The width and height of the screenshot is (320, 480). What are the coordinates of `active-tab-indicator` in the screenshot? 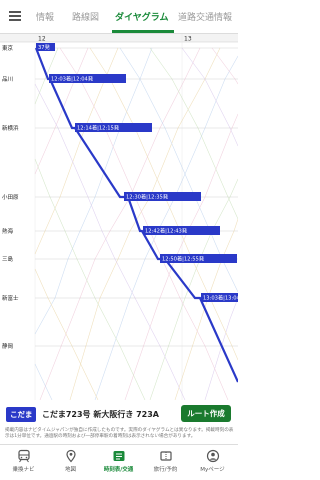 It's located at (143, 31).